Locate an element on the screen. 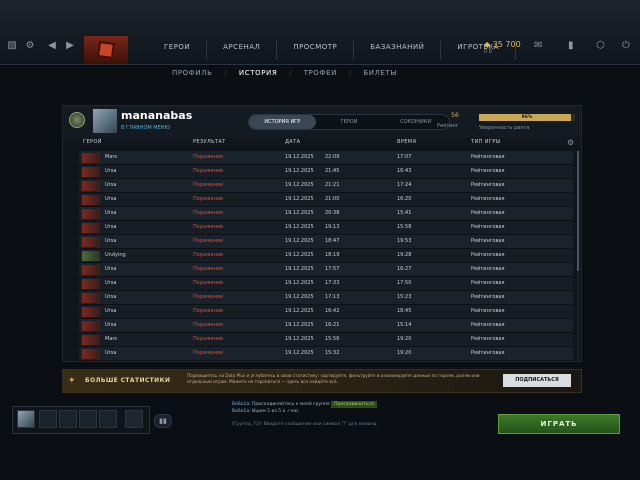 Image resolution: width=640 pixels, height=480 pixels. match-time: 22:09 is located at coordinates (332, 157).